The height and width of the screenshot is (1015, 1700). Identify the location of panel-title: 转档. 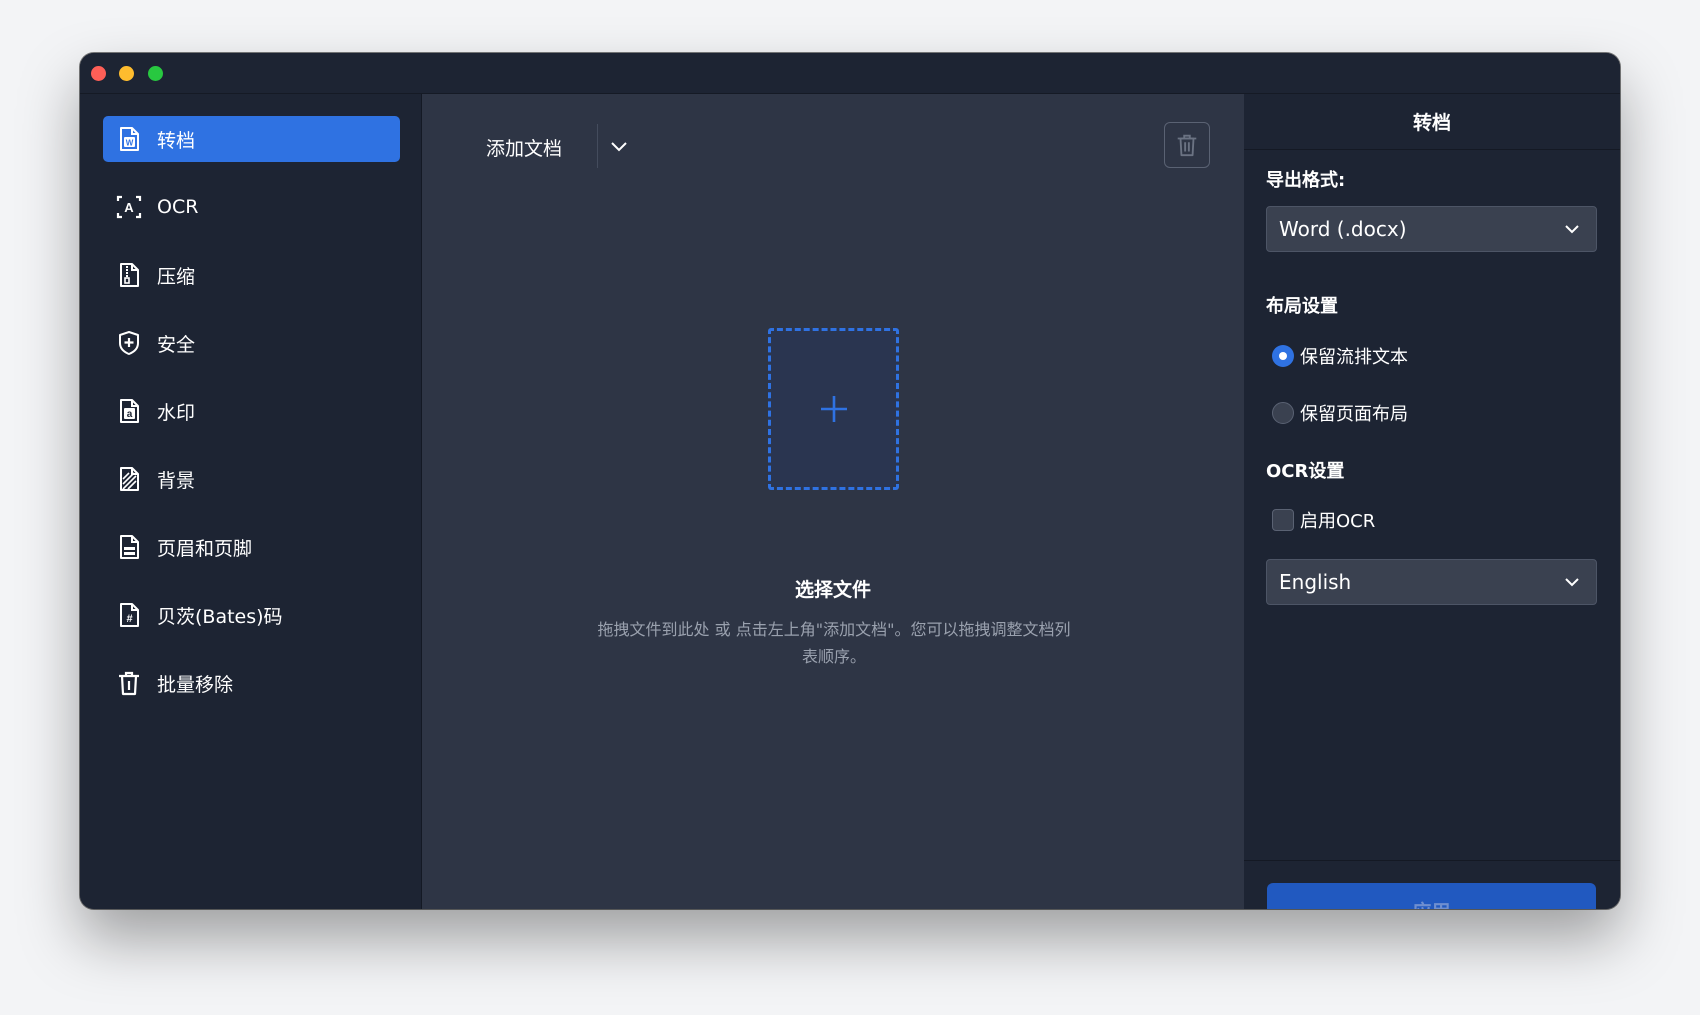
(1432, 122).